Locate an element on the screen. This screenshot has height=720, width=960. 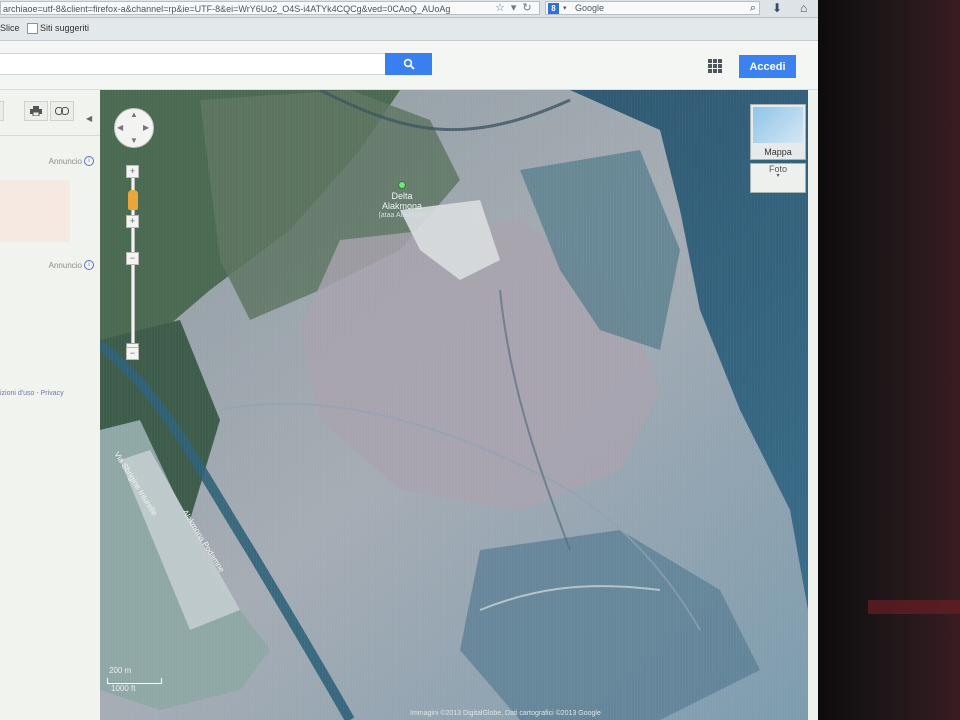
bookmarks-bar: Slice Siti suggeriti is located at coordinates (409, 29).